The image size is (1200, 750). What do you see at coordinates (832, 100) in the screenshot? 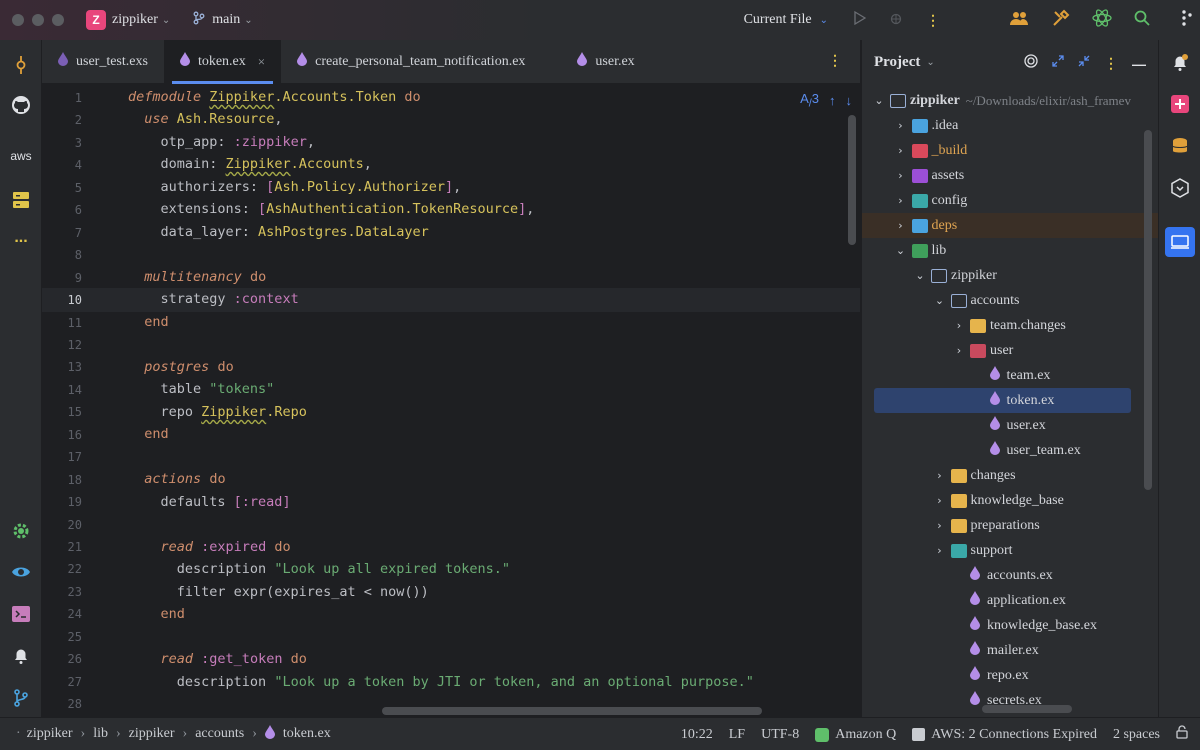
I see `arrow-up-icon: ↑` at bounding box center [832, 100].